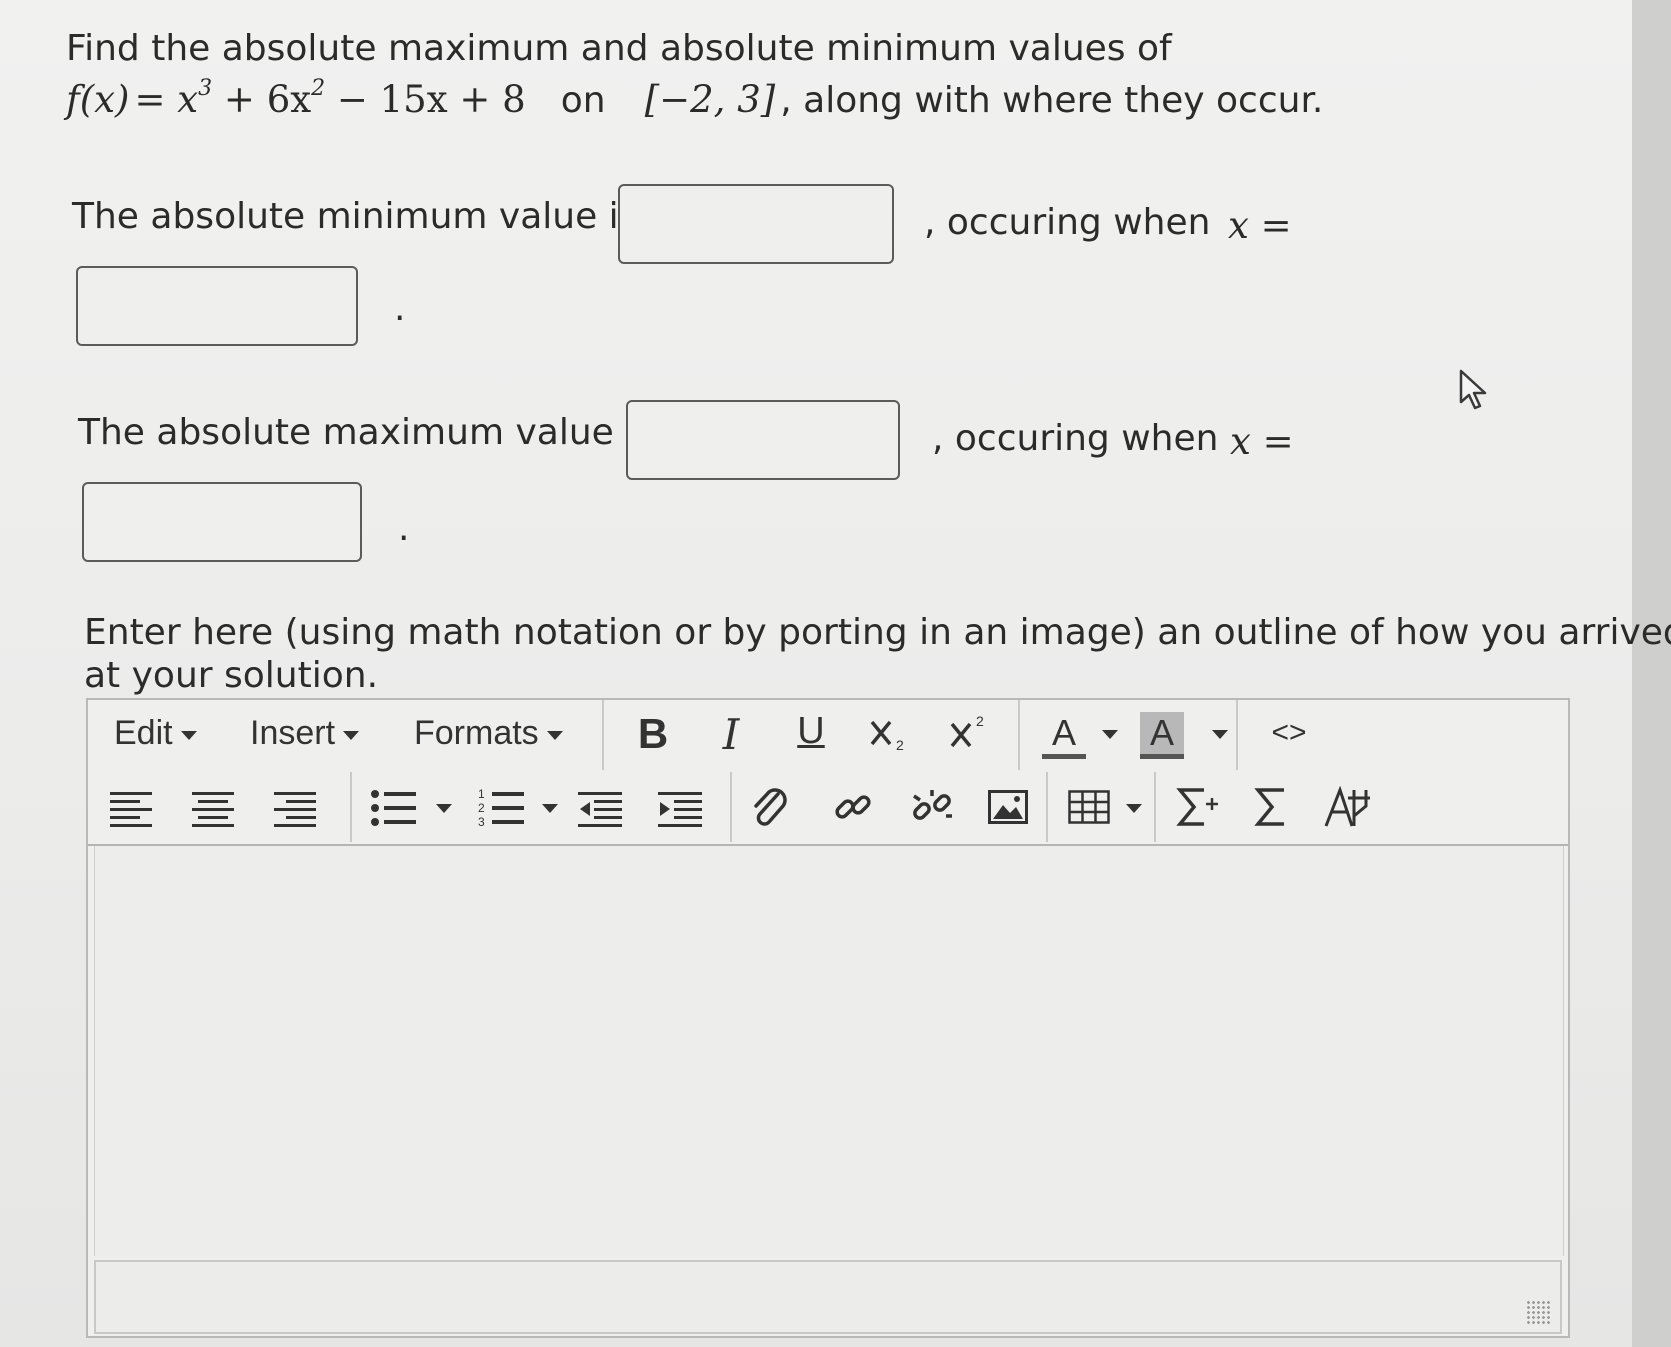 This screenshot has width=1671, height=1347. What do you see at coordinates (488, 733) in the screenshot?
I see `menu-formats: Formats` at bounding box center [488, 733].